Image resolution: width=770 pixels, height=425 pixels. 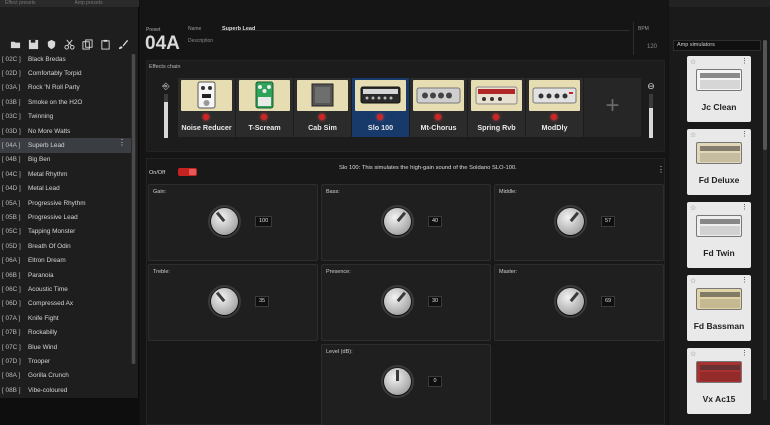 What do you see at coordinates (65, 347) in the screenshot?
I see `preset-row: [ 07C ] Blue Wind` at bounding box center [65, 347].